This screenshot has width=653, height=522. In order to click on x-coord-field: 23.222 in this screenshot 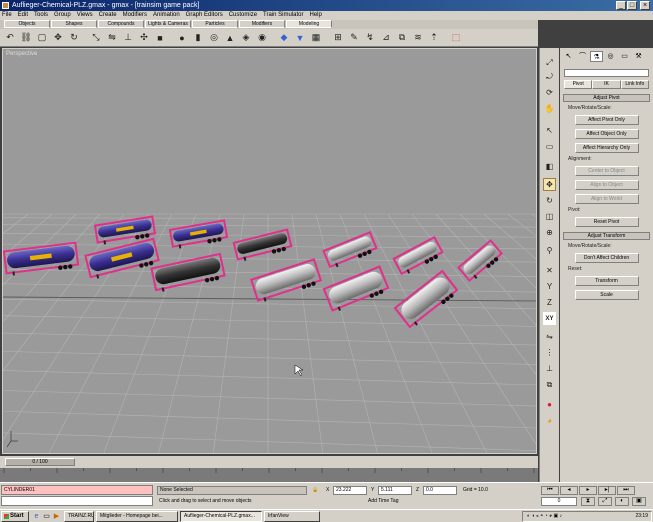, I will do `click(350, 490)`.